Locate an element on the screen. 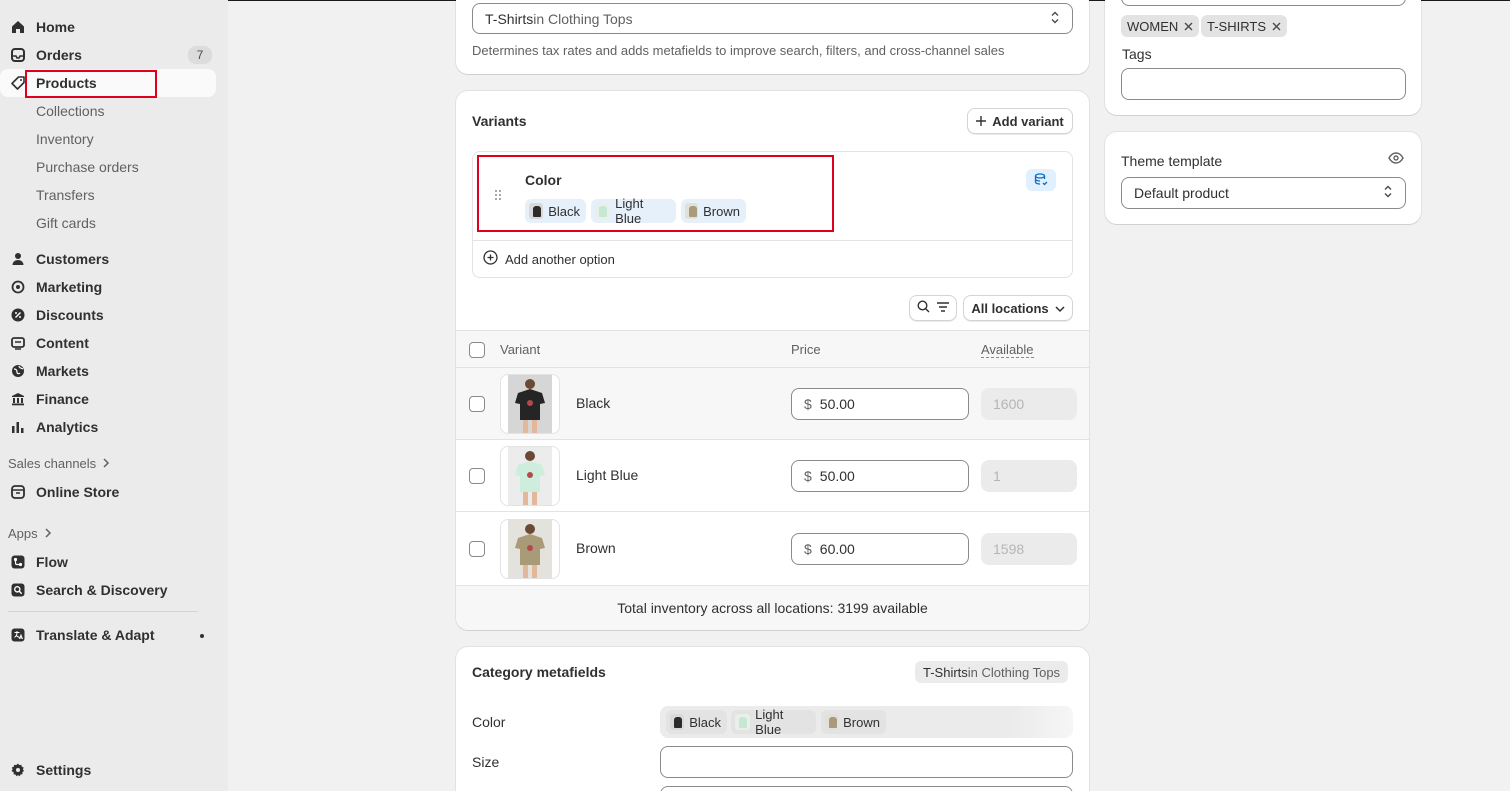 This screenshot has height=791, width=1510. metafield-value-chip: Brown is located at coordinates (853, 722).